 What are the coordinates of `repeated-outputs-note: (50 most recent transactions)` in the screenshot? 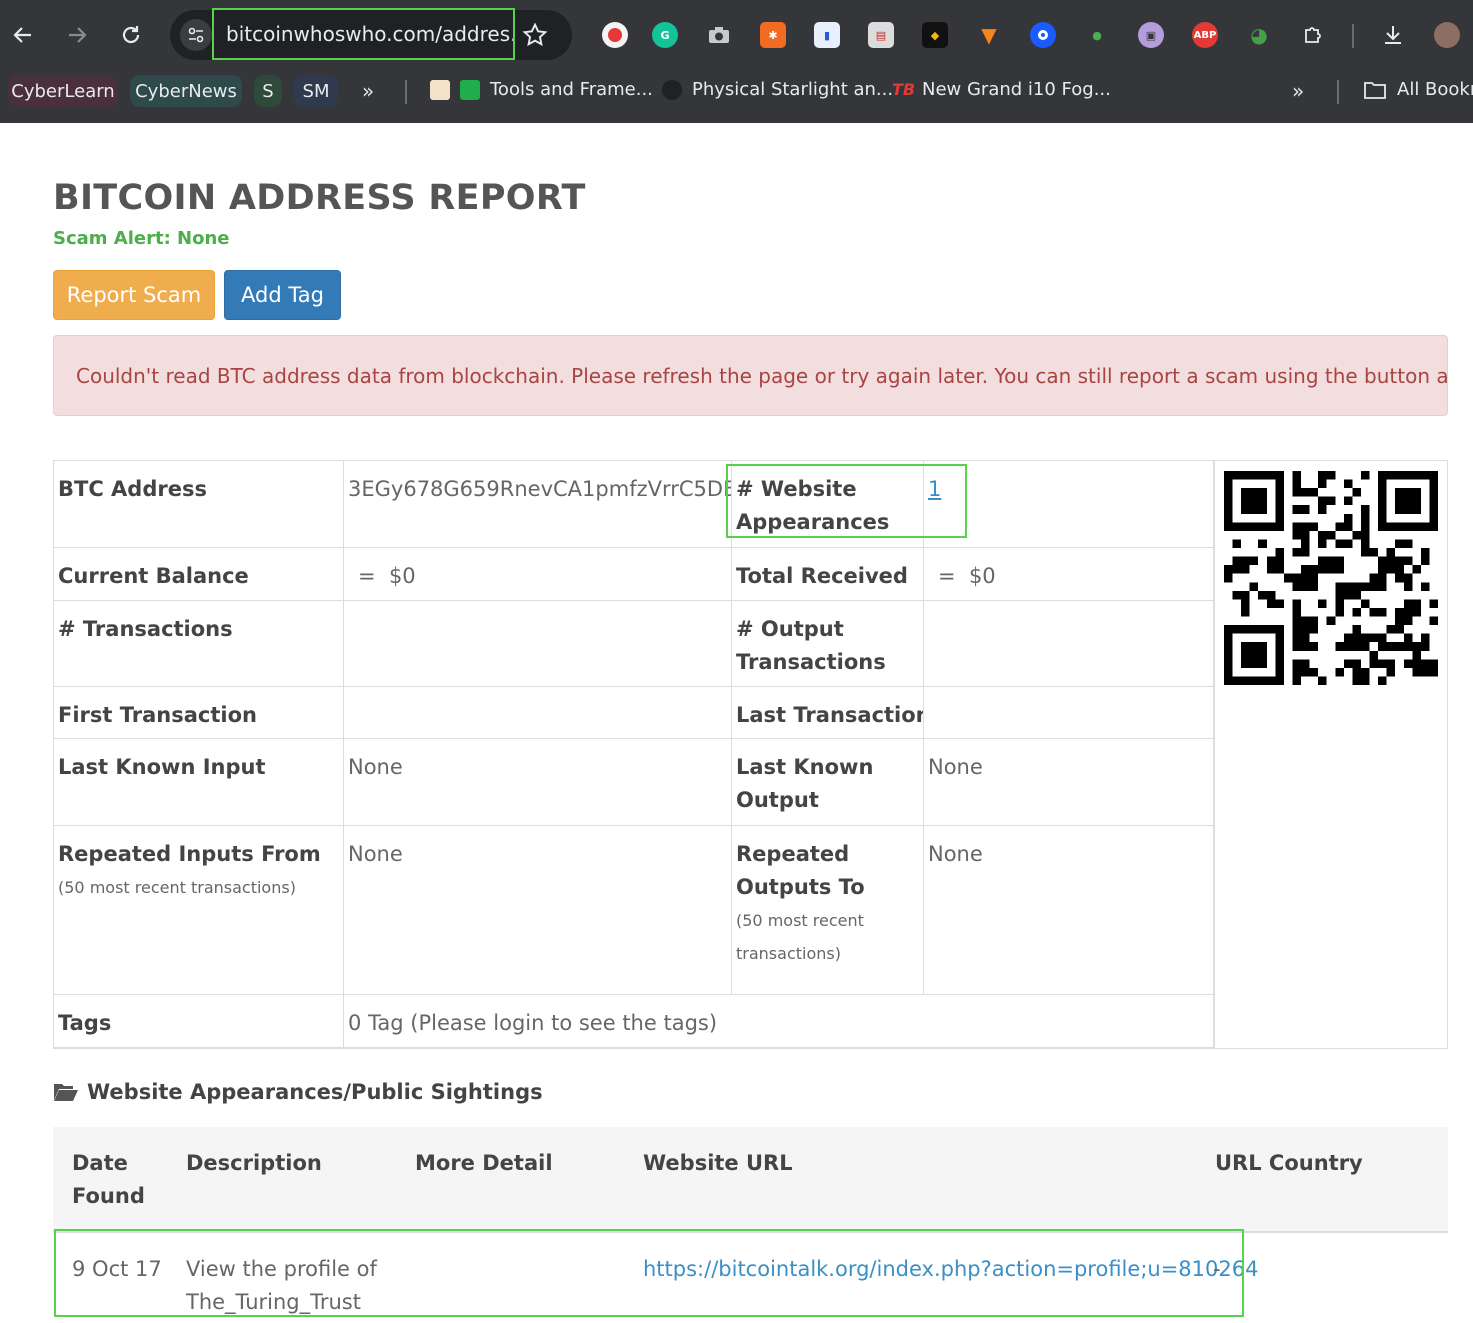 It's located at (800, 937).